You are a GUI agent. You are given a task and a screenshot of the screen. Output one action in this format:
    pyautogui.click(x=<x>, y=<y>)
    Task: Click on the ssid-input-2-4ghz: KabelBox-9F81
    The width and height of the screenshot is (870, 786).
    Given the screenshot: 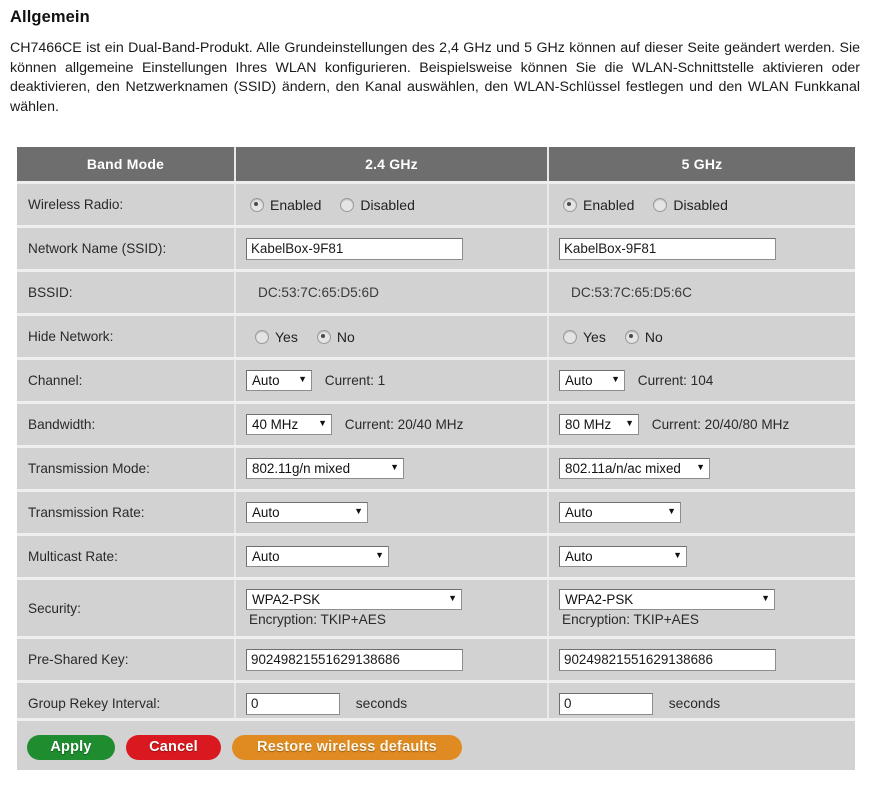 What is the action you would take?
    pyautogui.click(x=354, y=248)
    